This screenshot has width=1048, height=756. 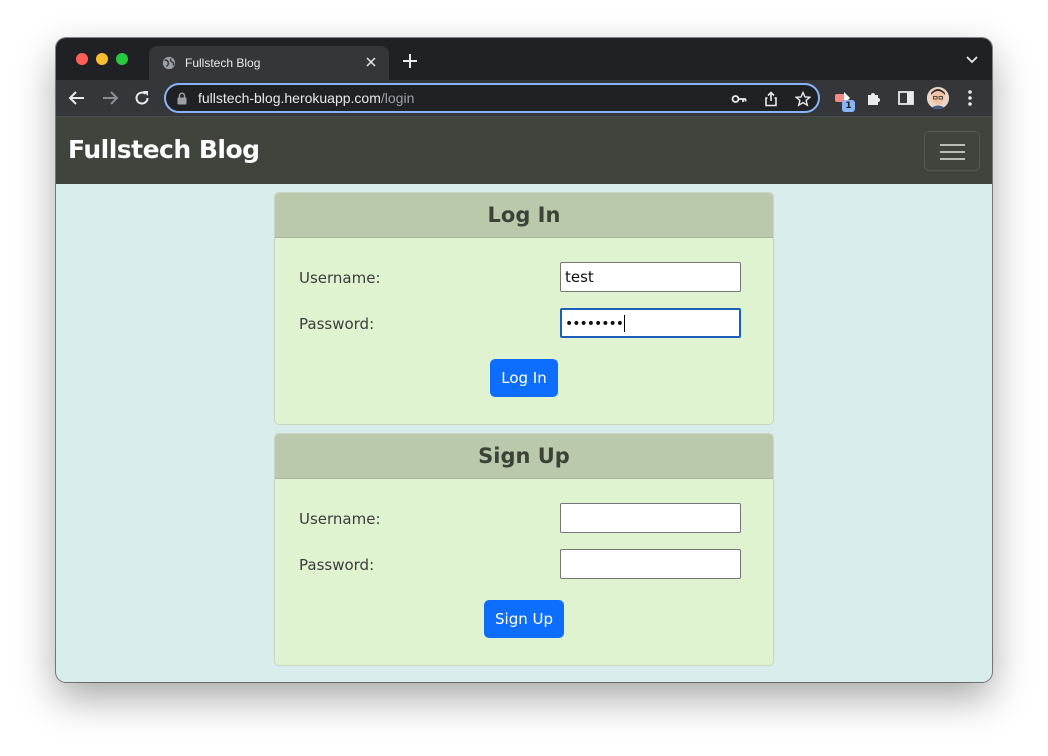 I want to click on avatar, so click(x=938, y=98).